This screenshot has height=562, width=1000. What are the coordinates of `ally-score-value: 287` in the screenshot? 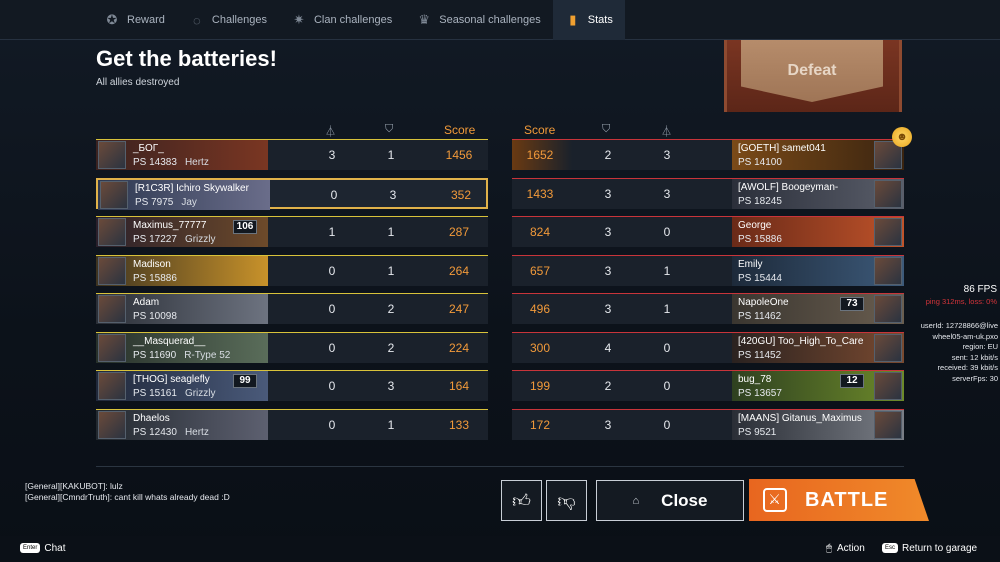 It's located at (459, 232).